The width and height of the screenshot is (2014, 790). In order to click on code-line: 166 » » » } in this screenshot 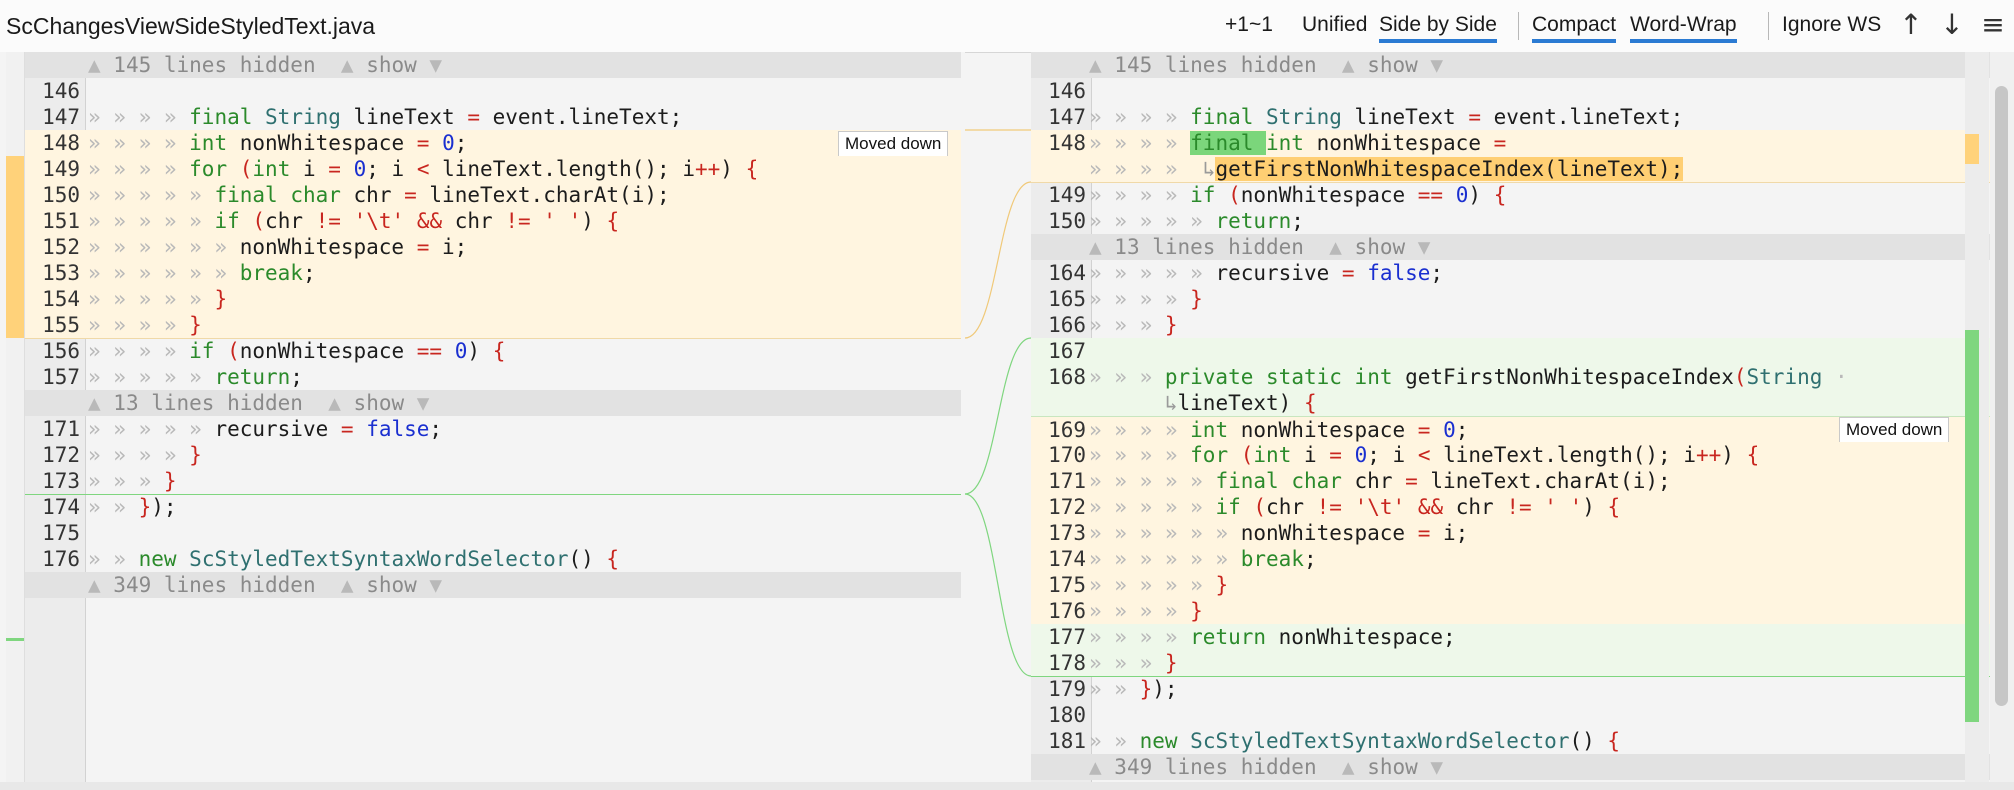, I will do `click(1510, 325)`.